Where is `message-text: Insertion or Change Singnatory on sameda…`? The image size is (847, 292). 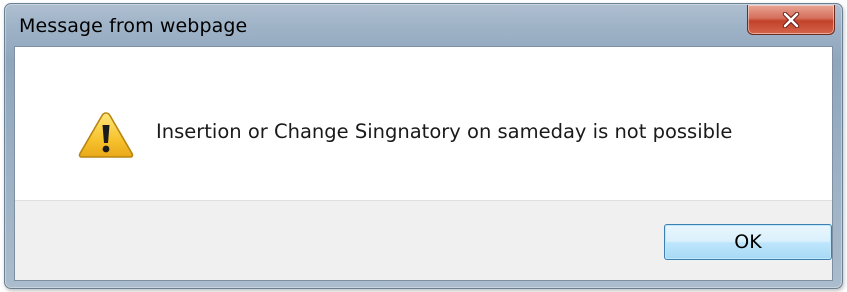
message-text: Insertion or Change Singnatory on sameda… is located at coordinates (444, 131).